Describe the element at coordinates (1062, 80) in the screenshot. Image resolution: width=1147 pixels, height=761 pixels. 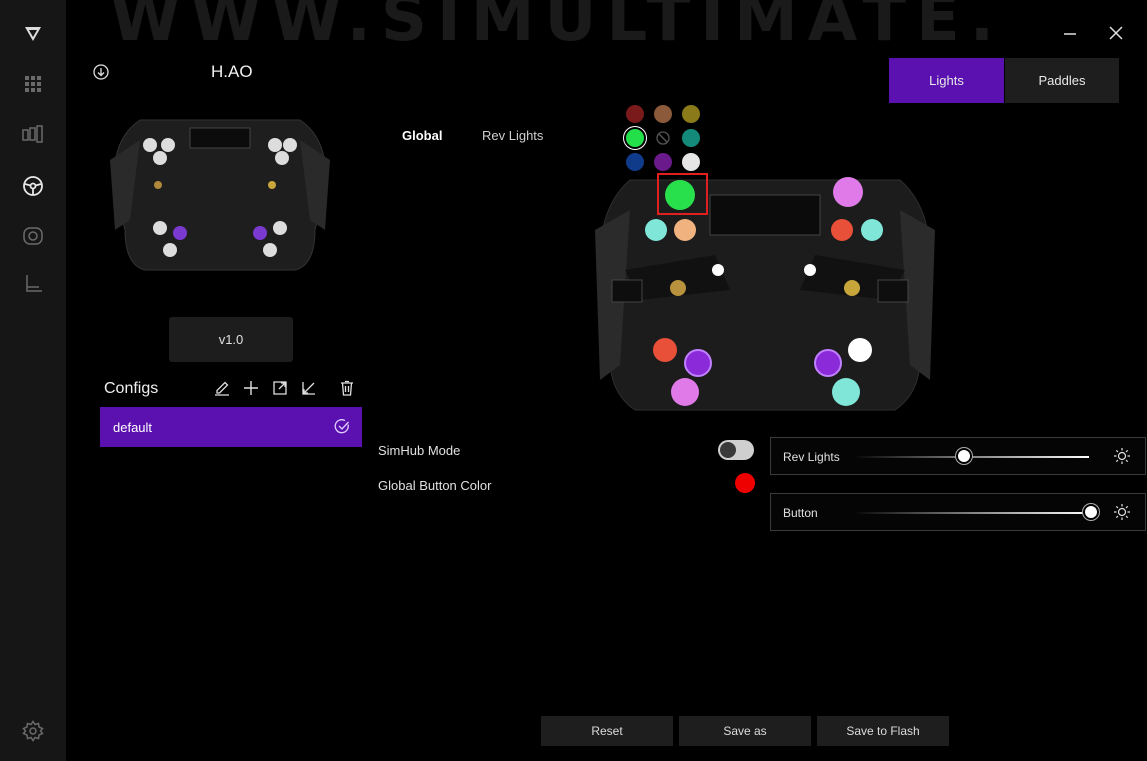
I see `tab-paddles: Paddles` at that location.